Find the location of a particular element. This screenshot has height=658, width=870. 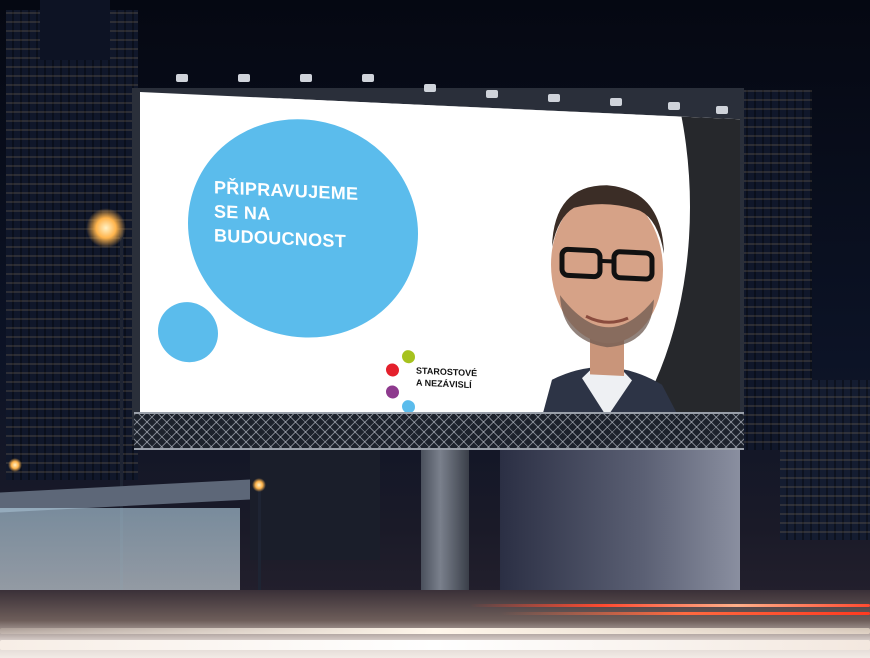

decorative-circle is located at coordinates (188, 332).